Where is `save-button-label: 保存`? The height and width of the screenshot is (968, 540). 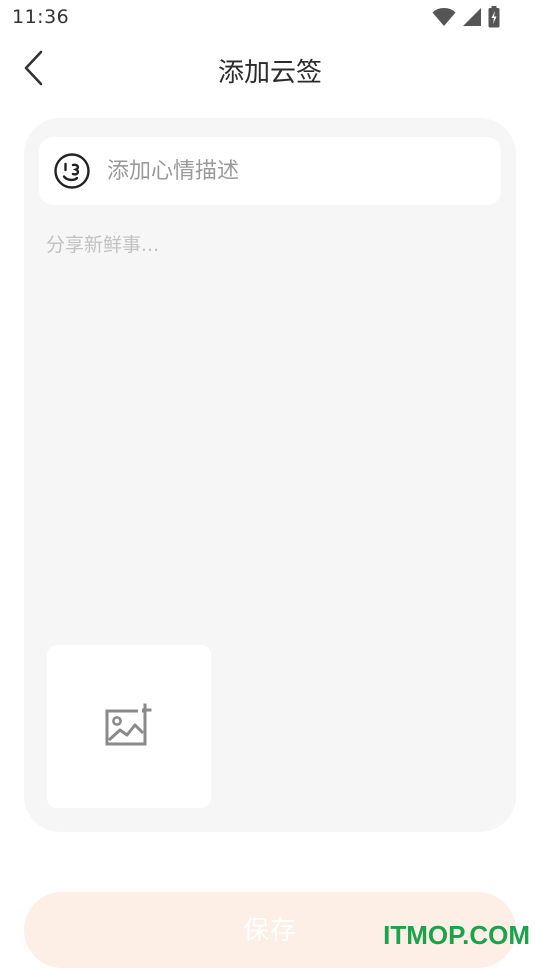 save-button-label: 保存 is located at coordinates (269, 931).